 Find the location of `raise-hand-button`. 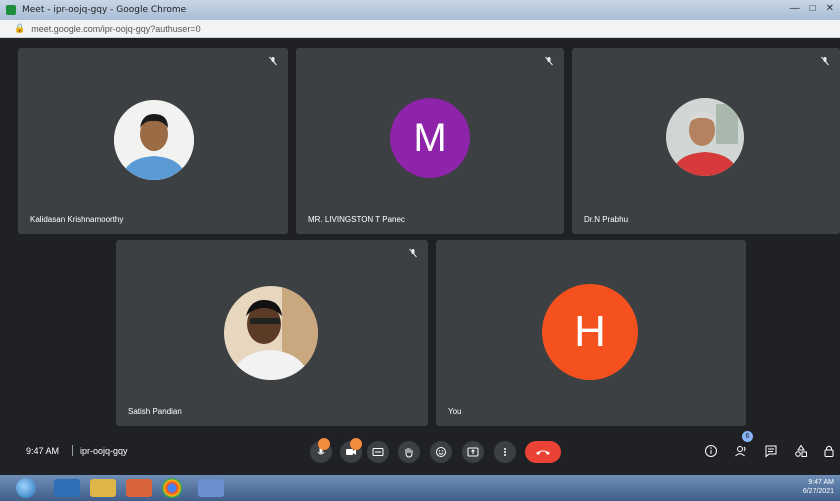

raise-hand-button is located at coordinates (409, 452).